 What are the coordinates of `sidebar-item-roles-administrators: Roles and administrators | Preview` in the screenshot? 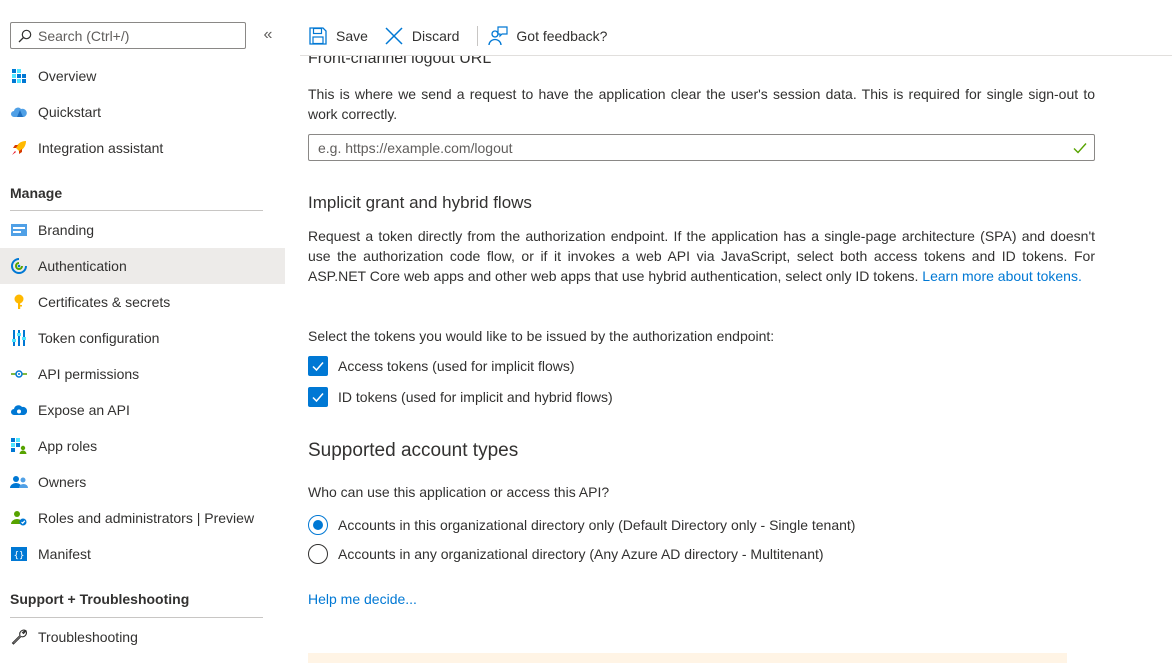 It's located at (142, 518).